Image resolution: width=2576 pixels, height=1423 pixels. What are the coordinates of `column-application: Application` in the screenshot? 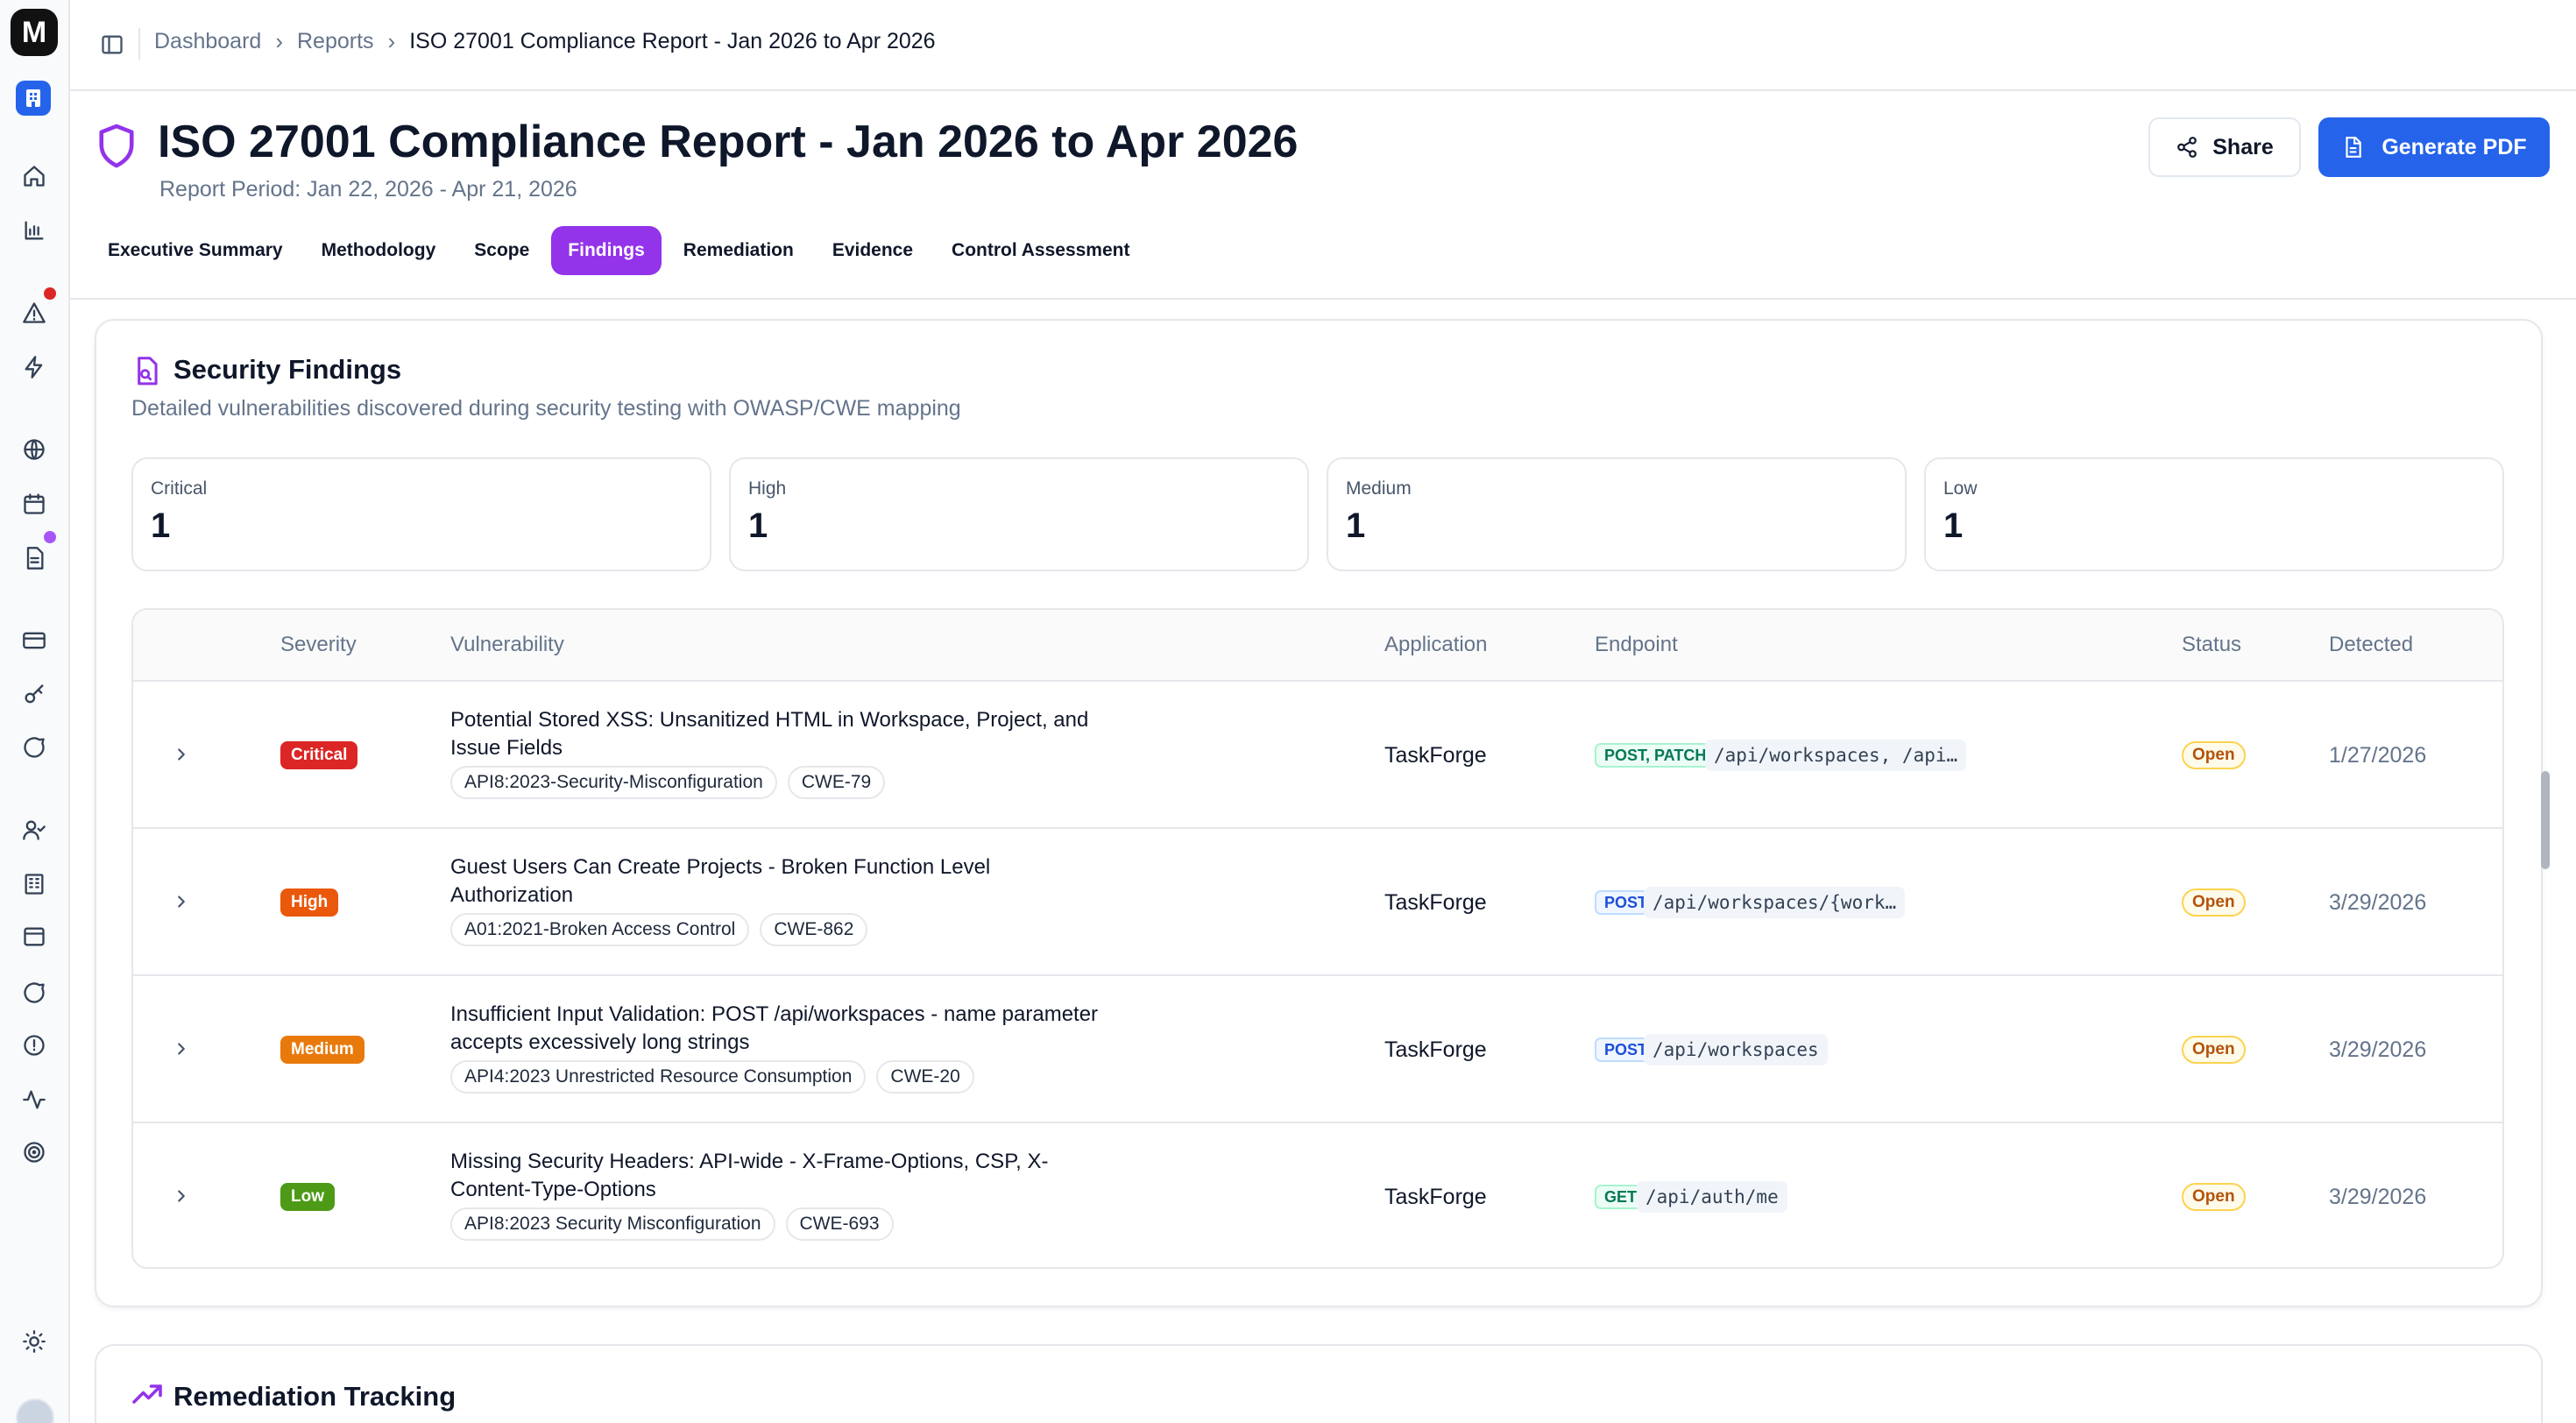 It's located at (1435, 645).